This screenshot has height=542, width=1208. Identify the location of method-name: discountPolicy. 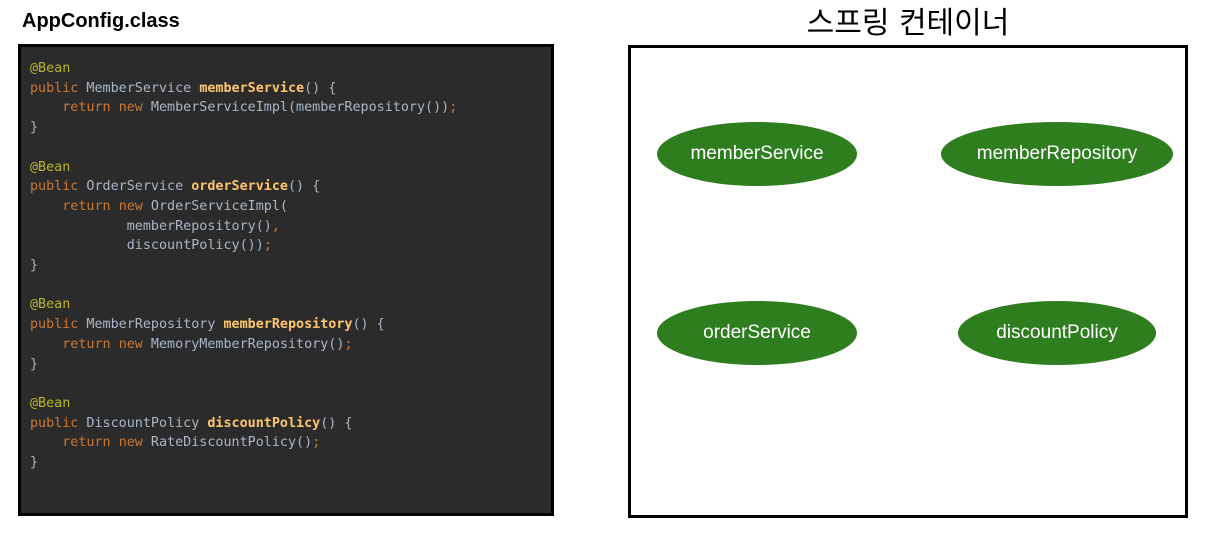
(264, 423).